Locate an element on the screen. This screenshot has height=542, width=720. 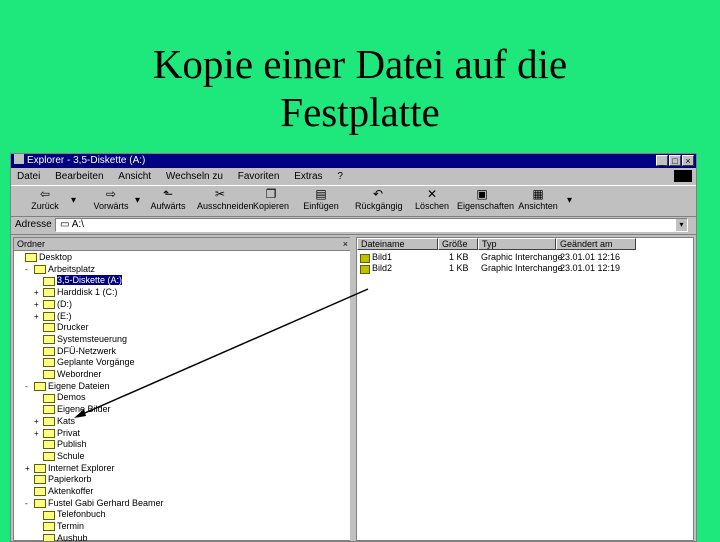
arrow-head is located at coordinates (80, 413).